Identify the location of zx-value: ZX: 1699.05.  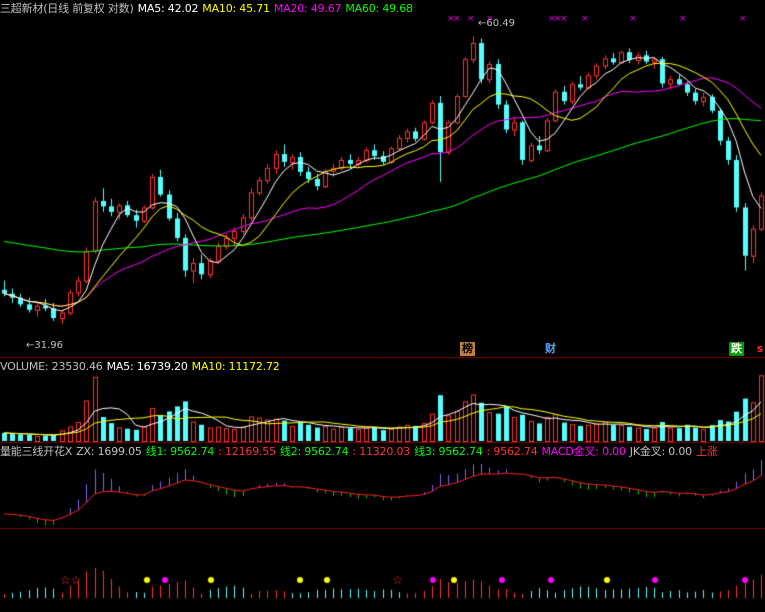
(109, 451).